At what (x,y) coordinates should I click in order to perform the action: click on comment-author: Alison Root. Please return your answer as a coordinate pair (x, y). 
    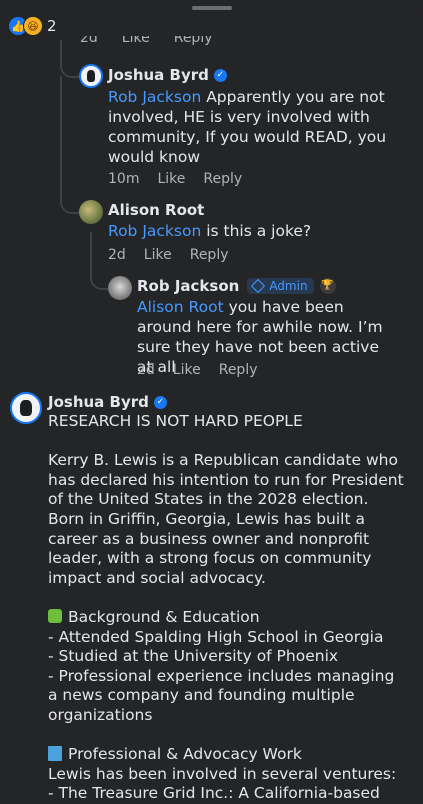
    Looking at the image, I should click on (156, 210).